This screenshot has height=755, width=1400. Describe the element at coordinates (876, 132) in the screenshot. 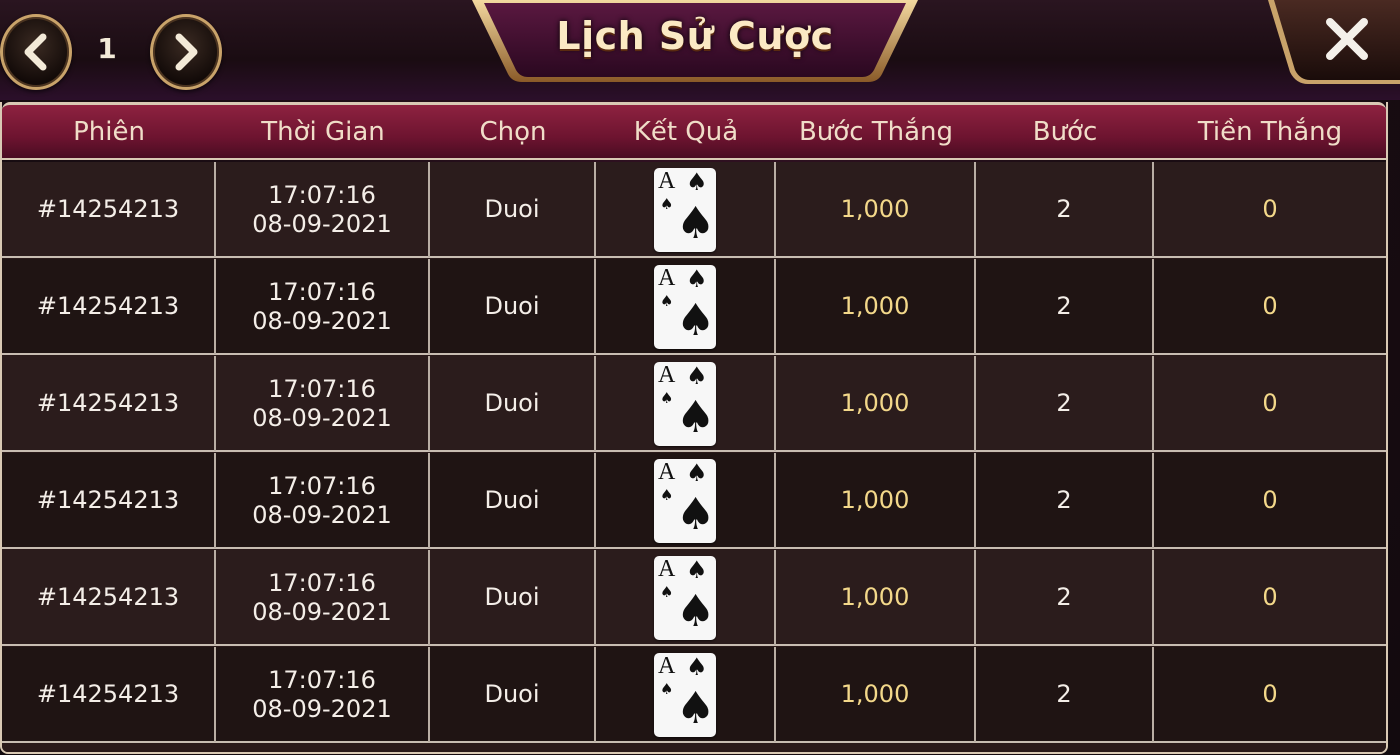

I see `column-header-win-step: Bước Thắng` at that location.